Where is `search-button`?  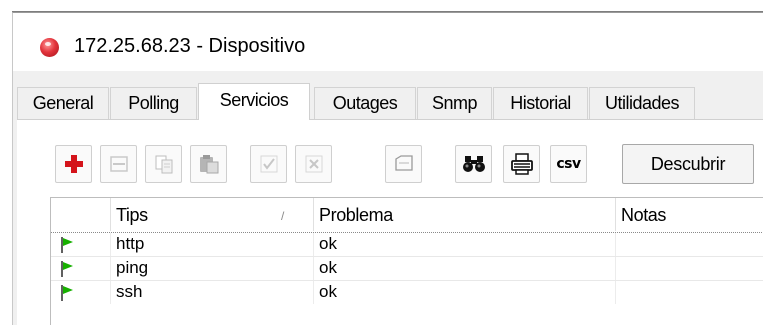
search-button is located at coordinates (473, 164).